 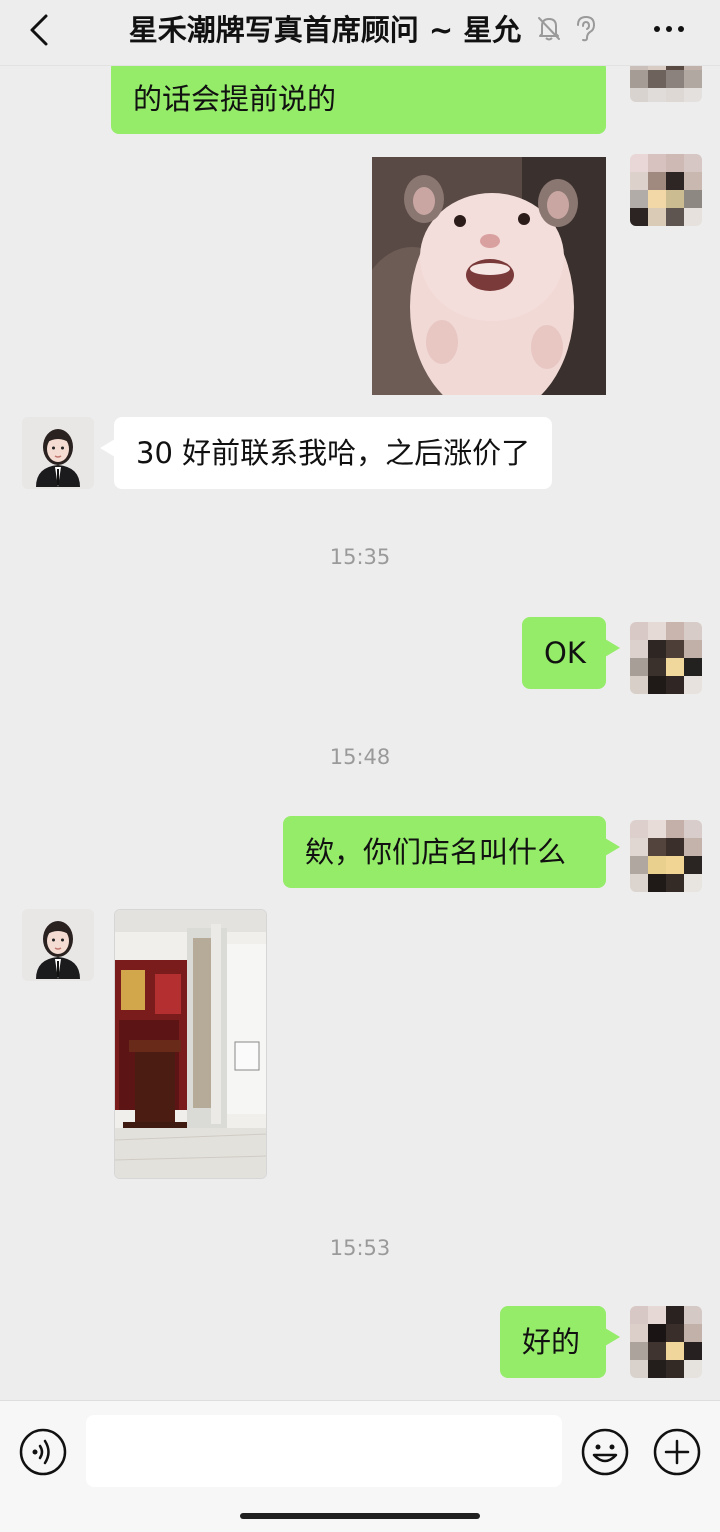 What do you see at coordinates (333, 453) in the screenshot?
I see `message-text: 30 好前联系我哈，之后涨价了` at bounding box center [333, 453].